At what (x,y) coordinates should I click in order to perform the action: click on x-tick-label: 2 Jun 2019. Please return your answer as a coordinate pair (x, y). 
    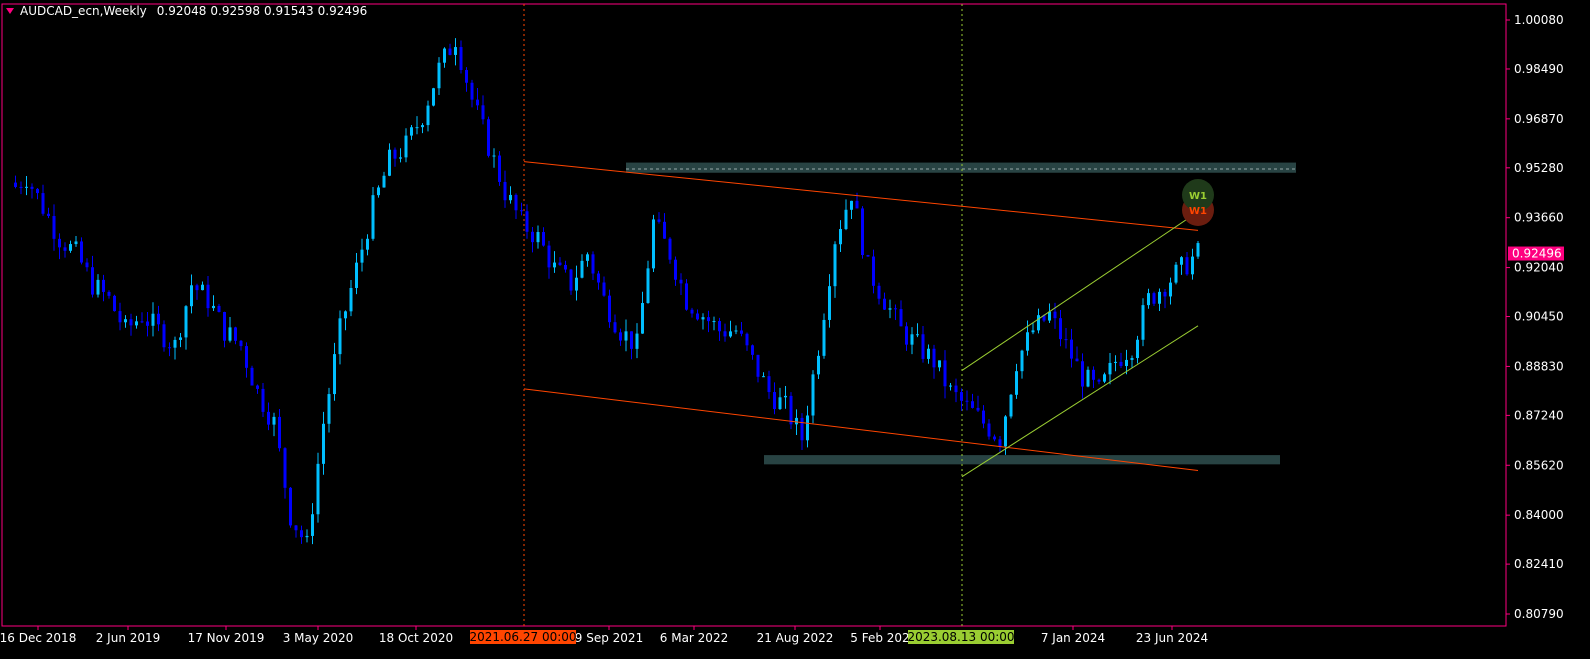
    Looking at the image, I should click on (128, 638).